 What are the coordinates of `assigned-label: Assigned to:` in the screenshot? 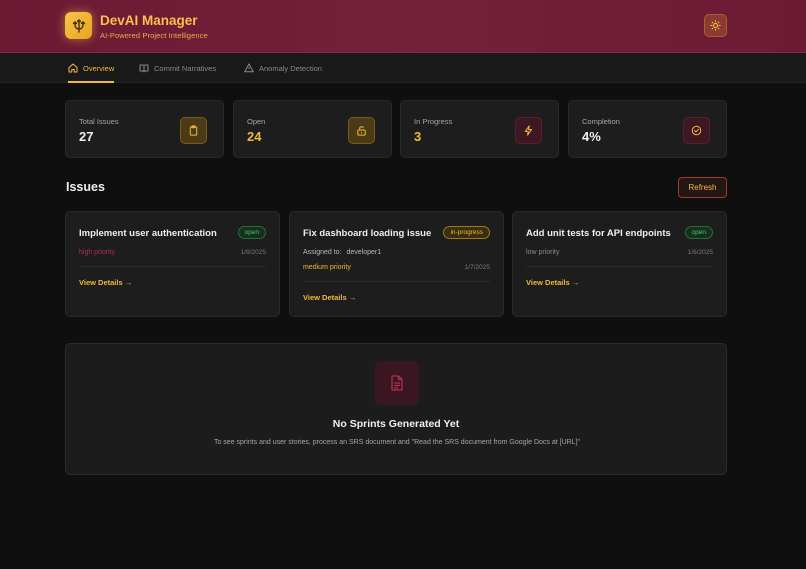 It's located at (322, 252).